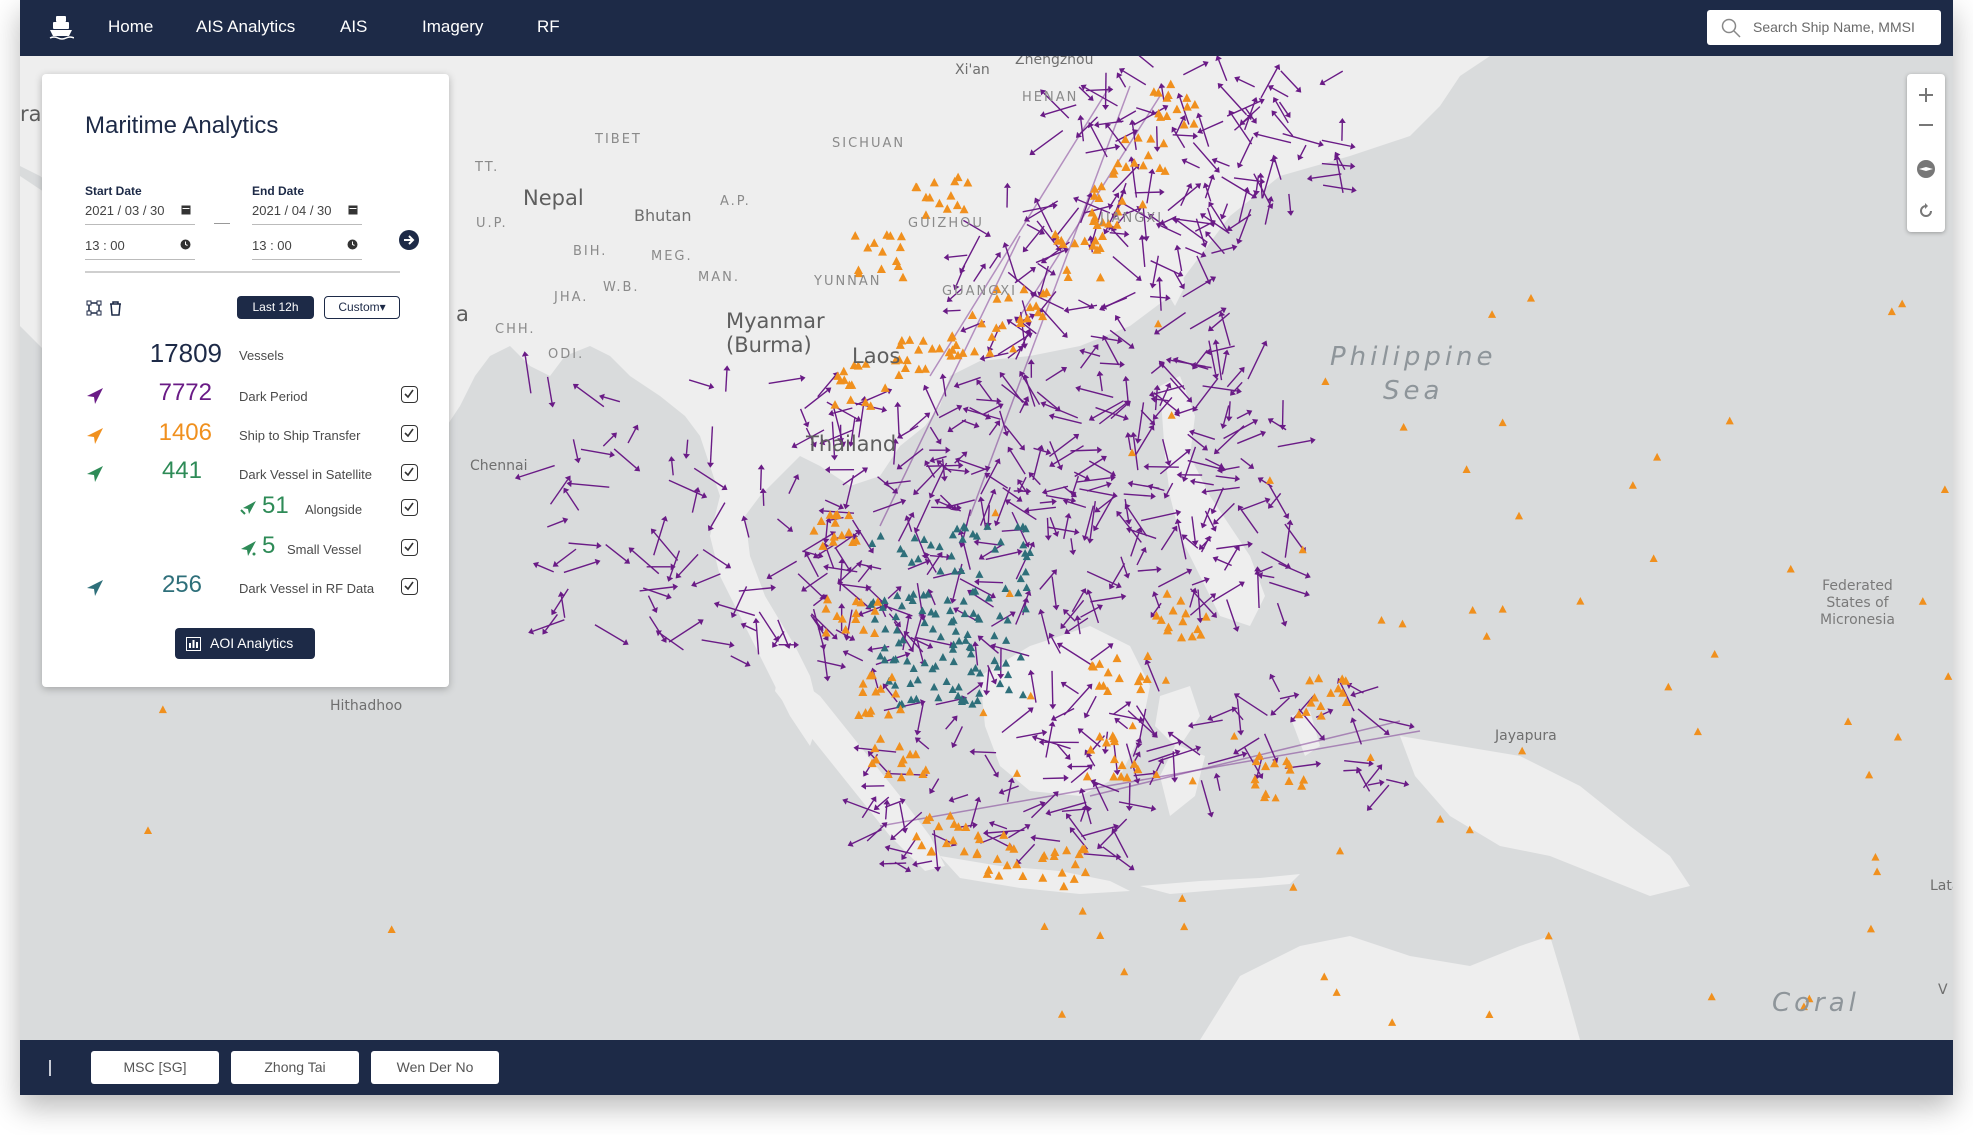 The height and width of the screenshot is (1135, 1973). Describe the element at coordinates (409, 547) in the screenshot. I see `small-vessel-checkbox` at that location.